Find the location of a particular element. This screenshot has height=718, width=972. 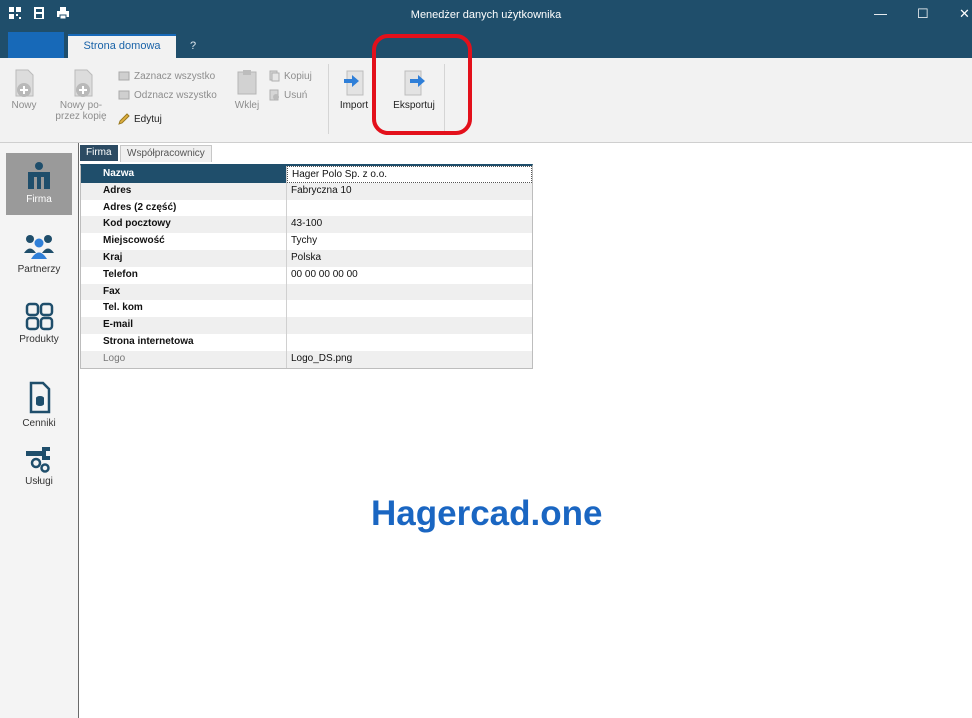

minimize-button: — is located at coordinates (880, 13).